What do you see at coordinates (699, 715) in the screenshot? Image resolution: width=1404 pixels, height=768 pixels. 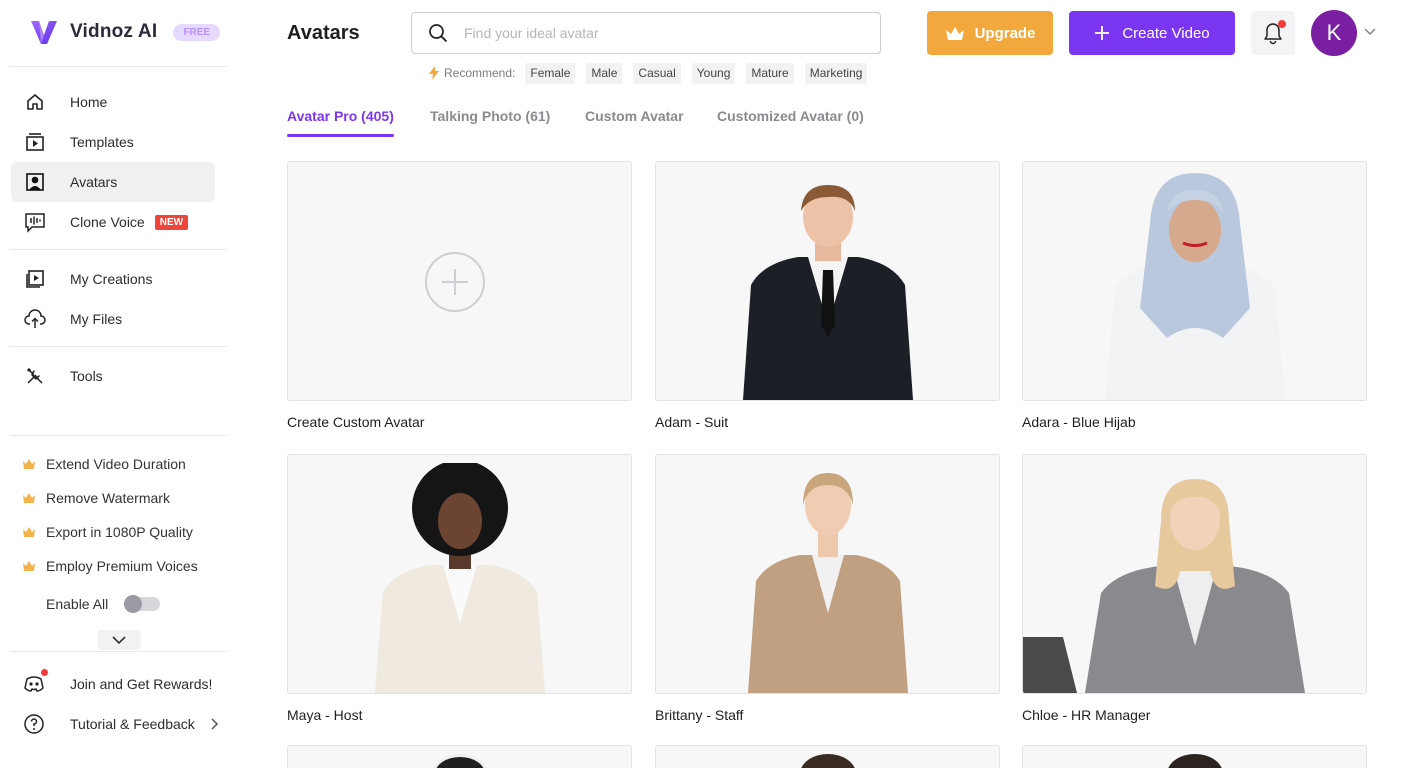 I see `card-name: Brittany - Staff` at bounding box center [699, 715].